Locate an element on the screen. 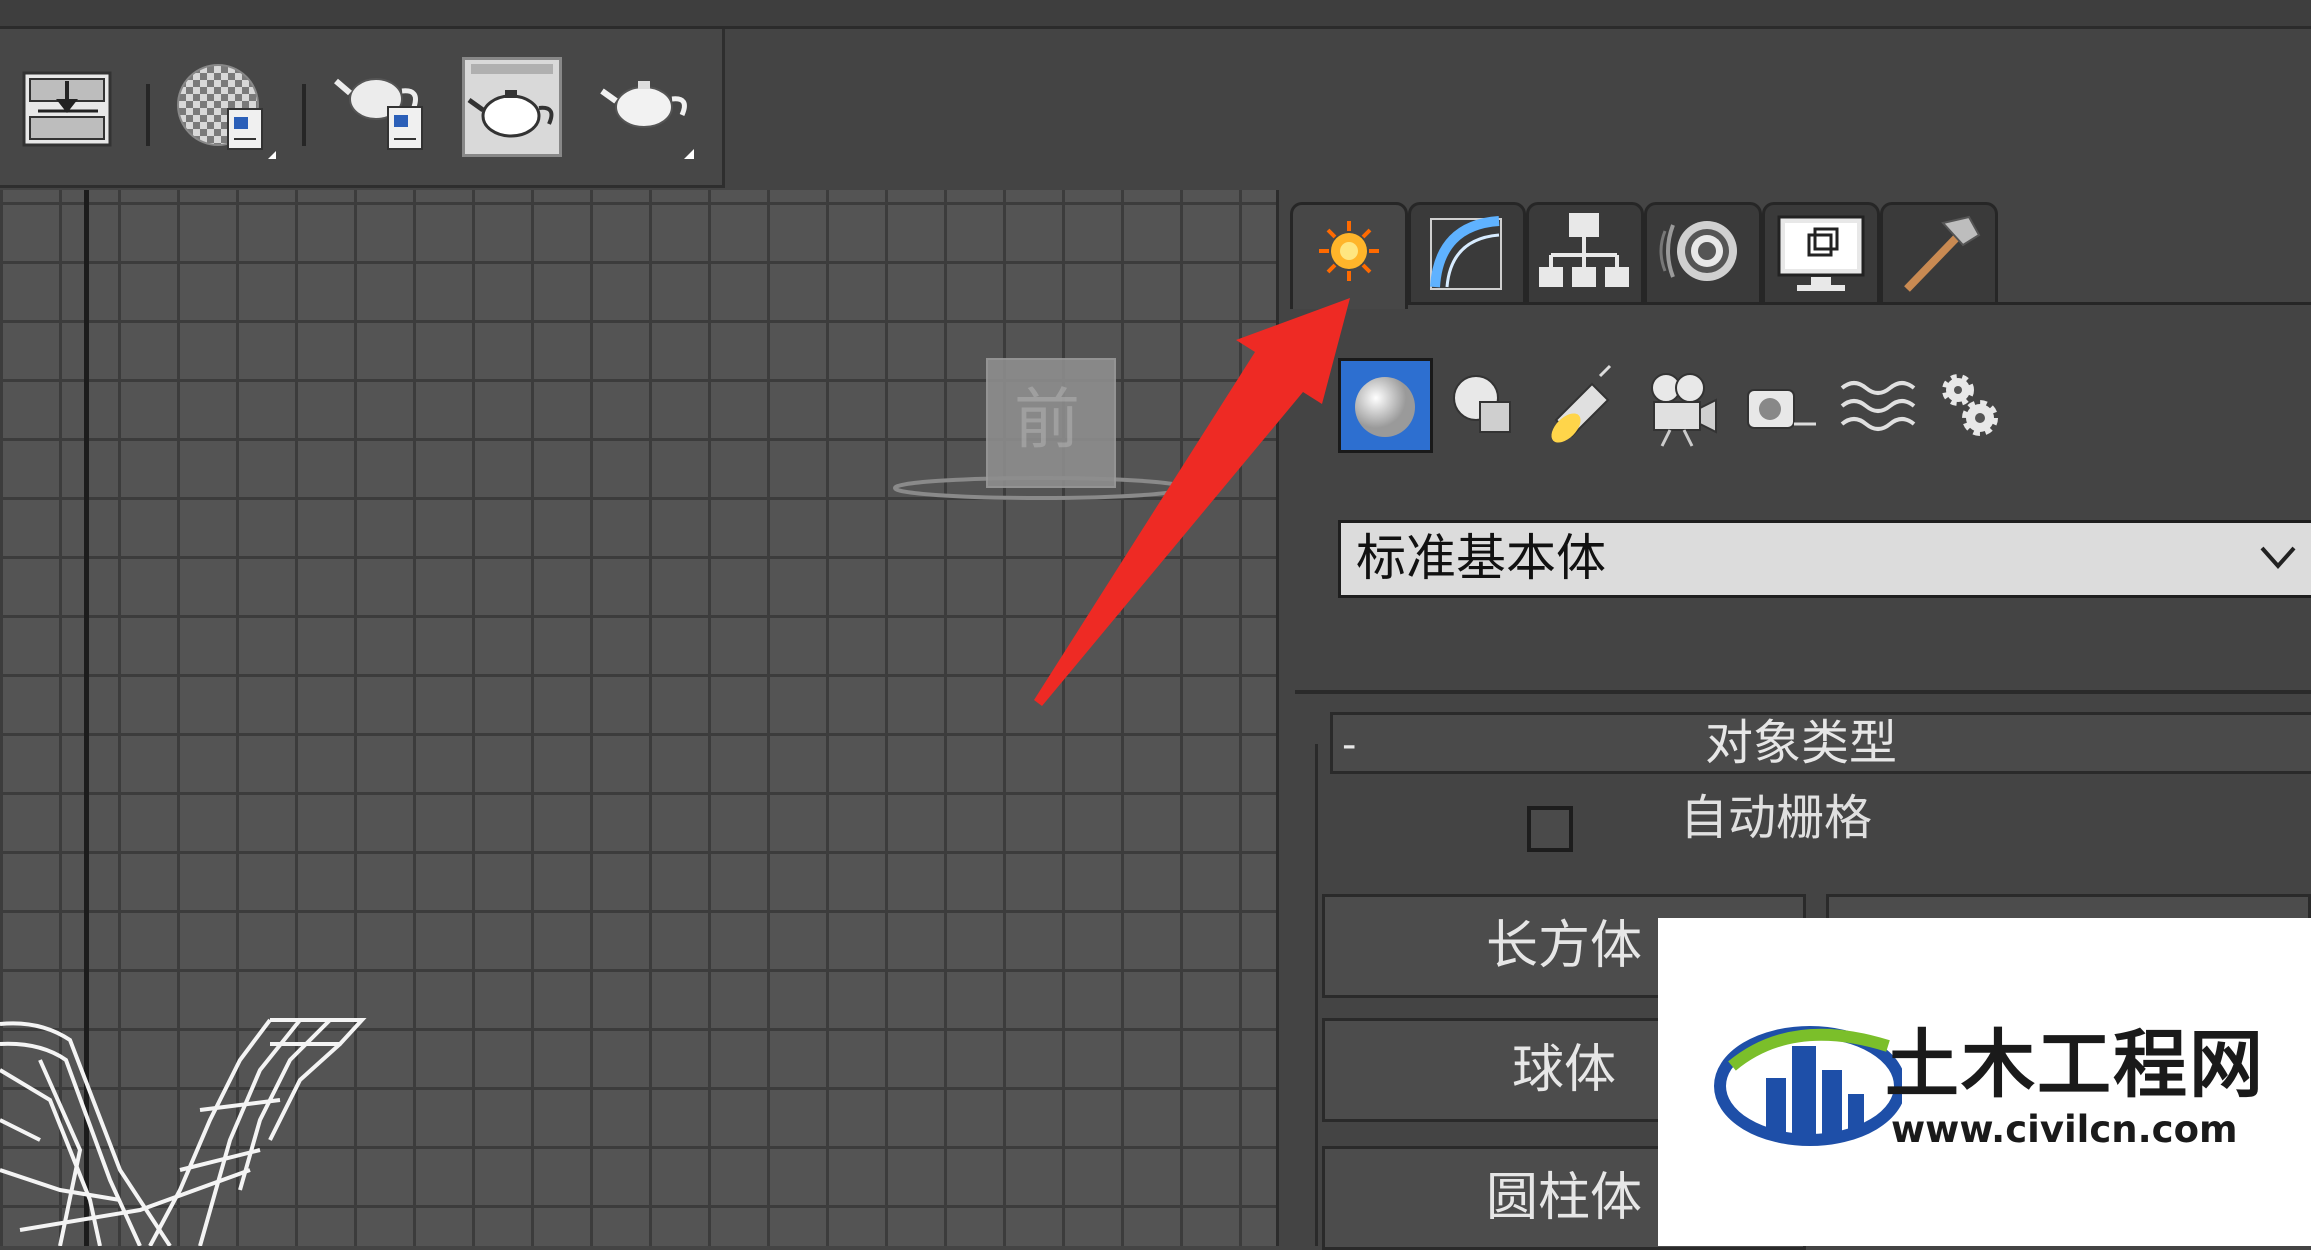 Image resolution: width=2311 pixels, height=1250 pixels. watermark-logo is located at coordinates (1809, 1081).